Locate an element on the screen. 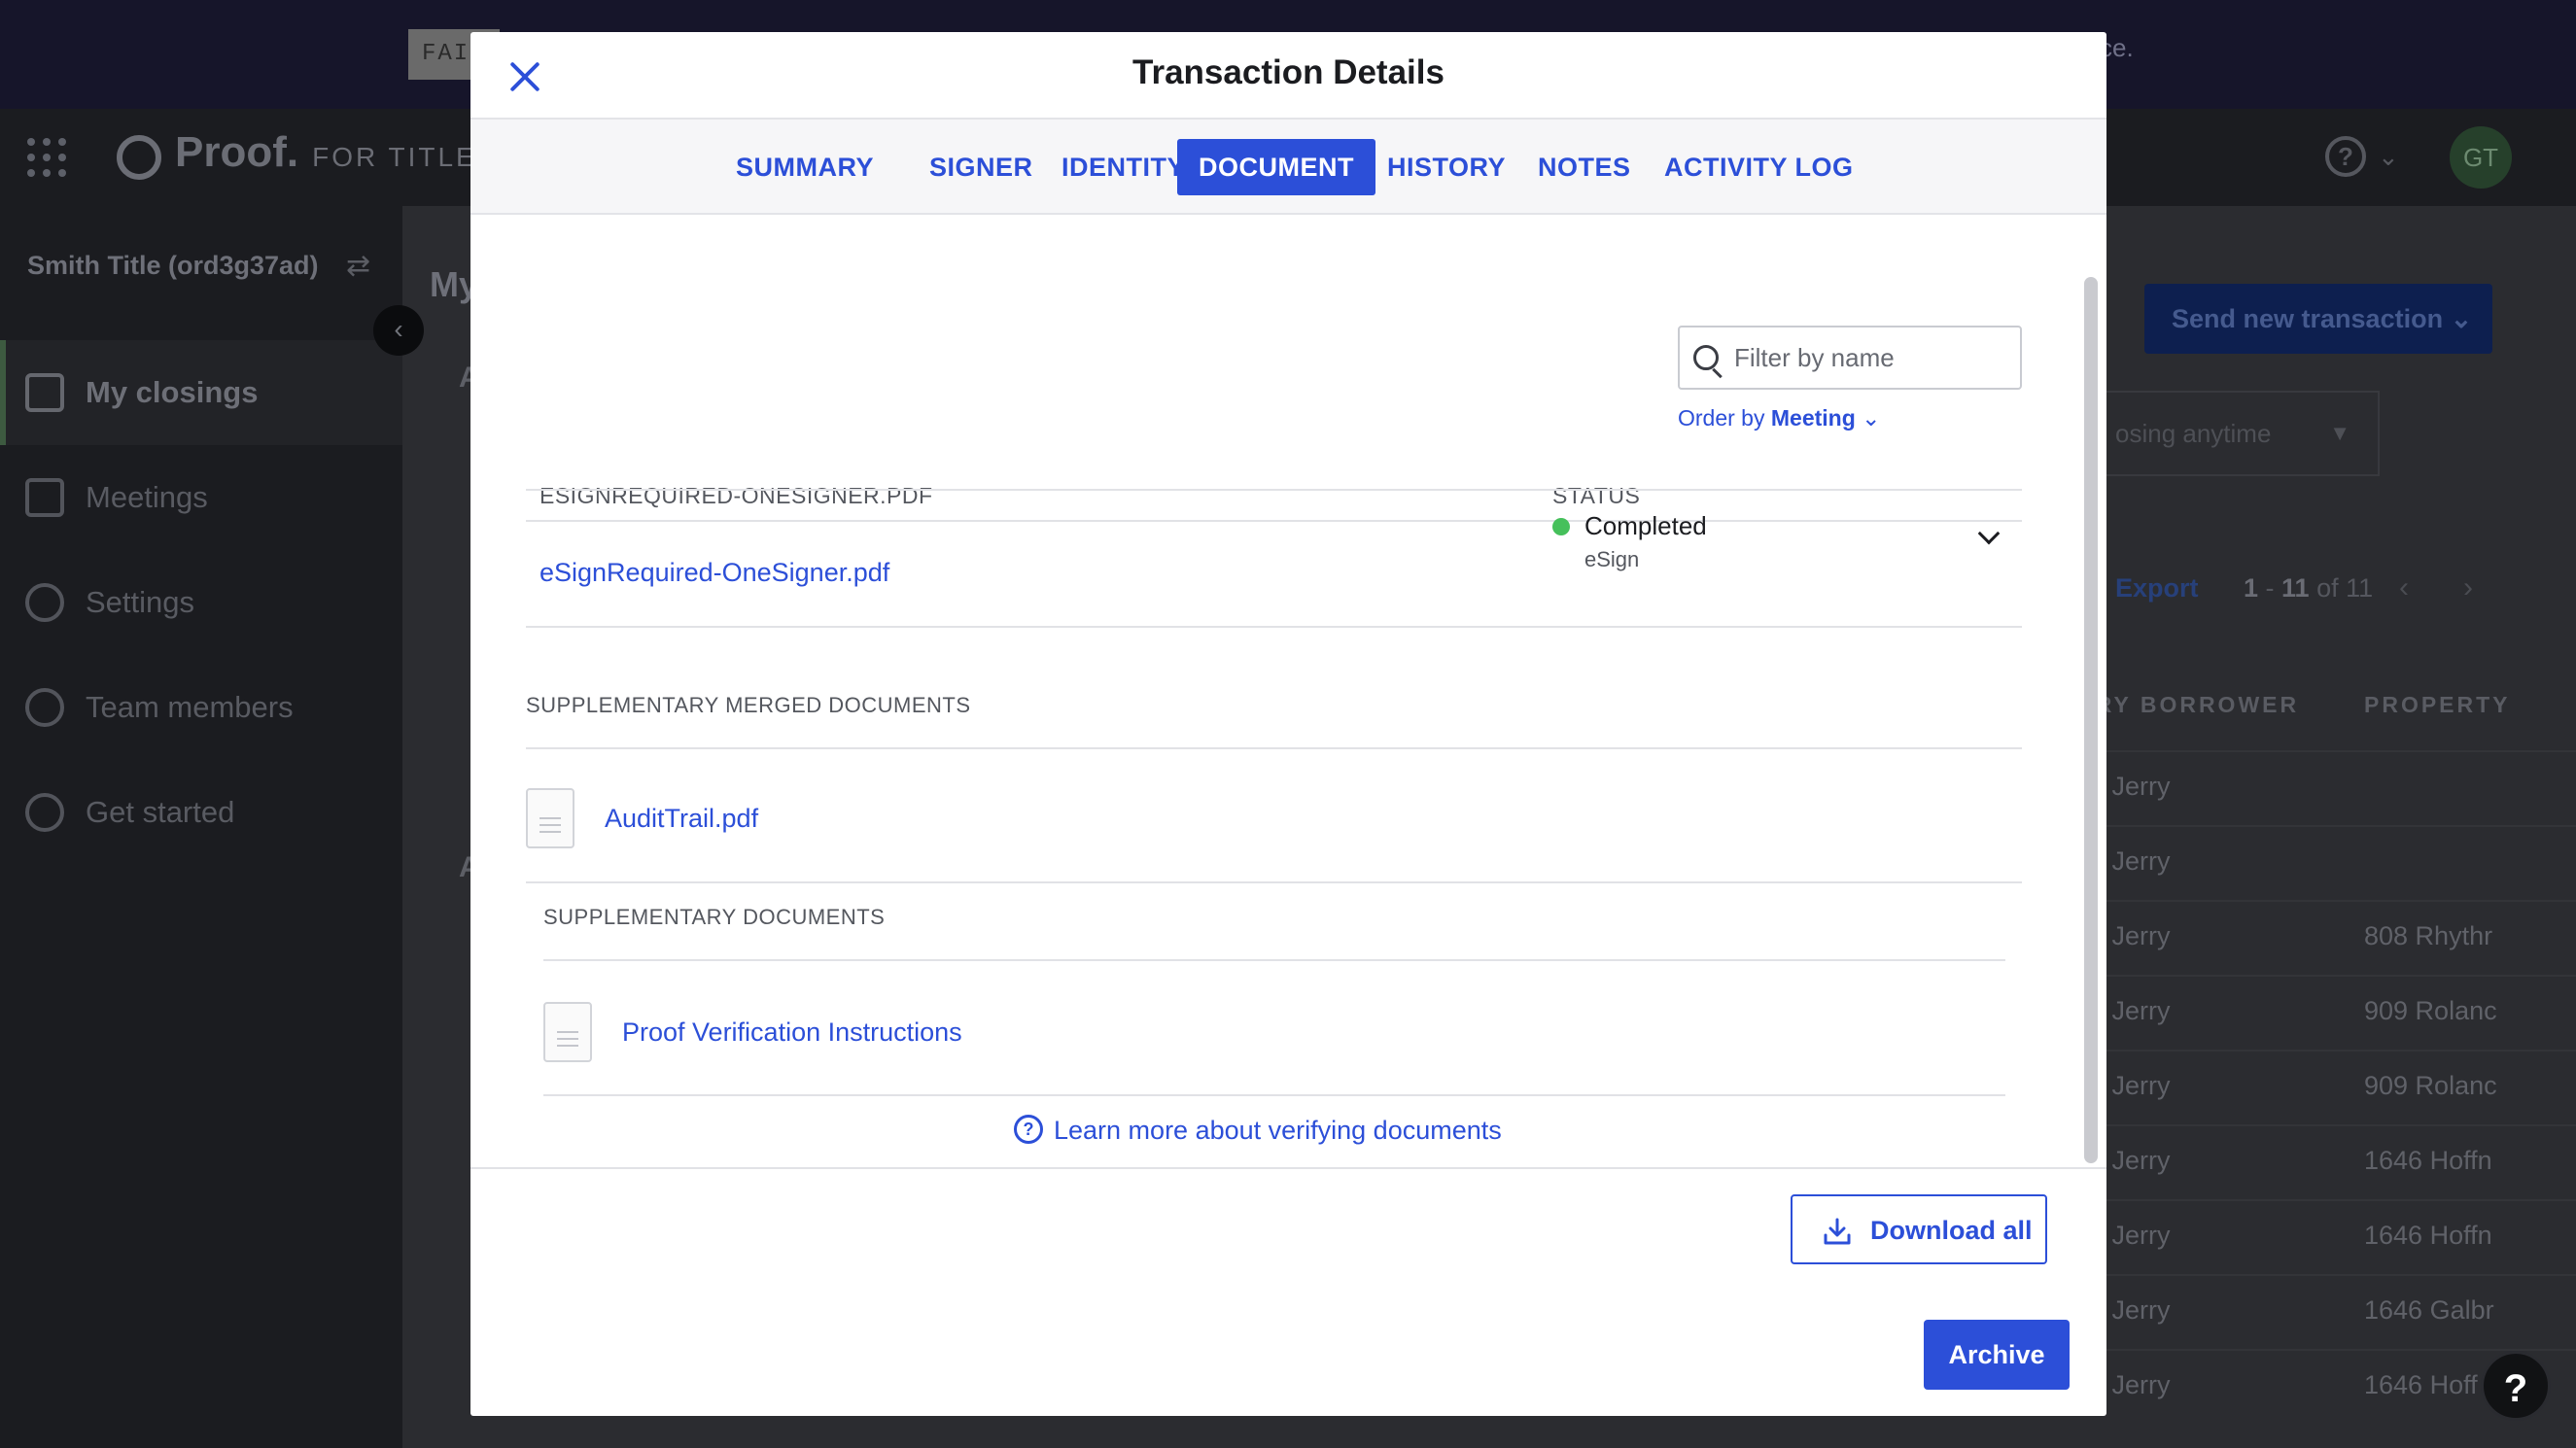  closing-filter-value: osing anytime is located at coordinates (2193, 433).